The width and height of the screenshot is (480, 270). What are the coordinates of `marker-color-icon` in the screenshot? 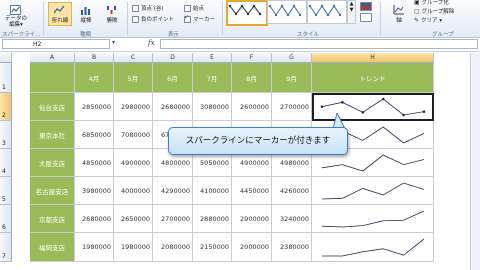 It's located at (366, 17).